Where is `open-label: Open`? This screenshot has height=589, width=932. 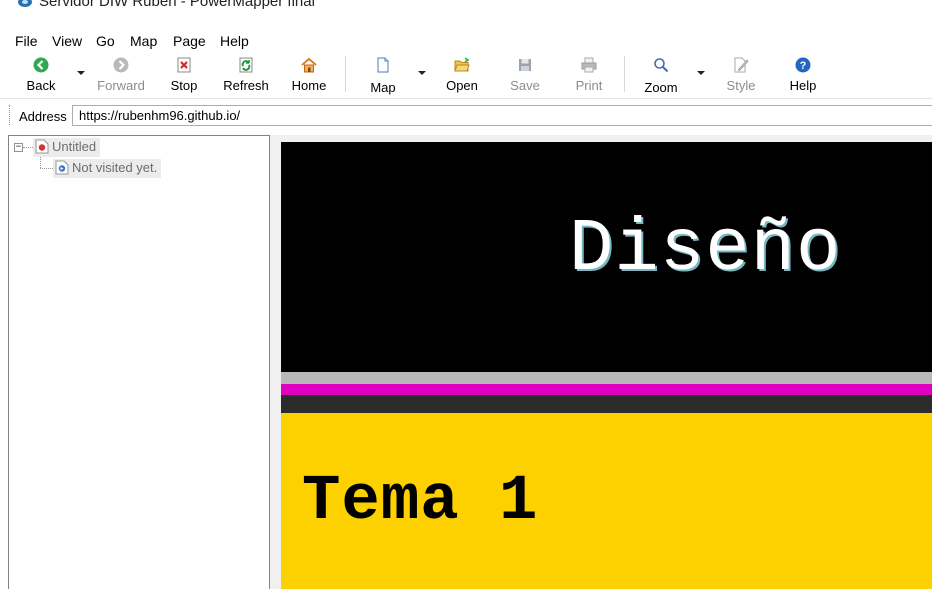
open-label: Open is located at coordinates (462, 85).